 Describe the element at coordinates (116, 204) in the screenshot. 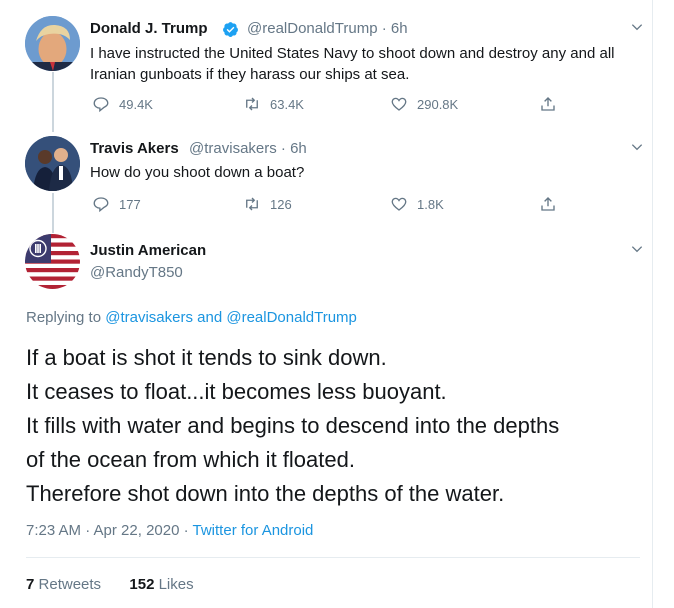

I see `reply-button: 177` at that location.